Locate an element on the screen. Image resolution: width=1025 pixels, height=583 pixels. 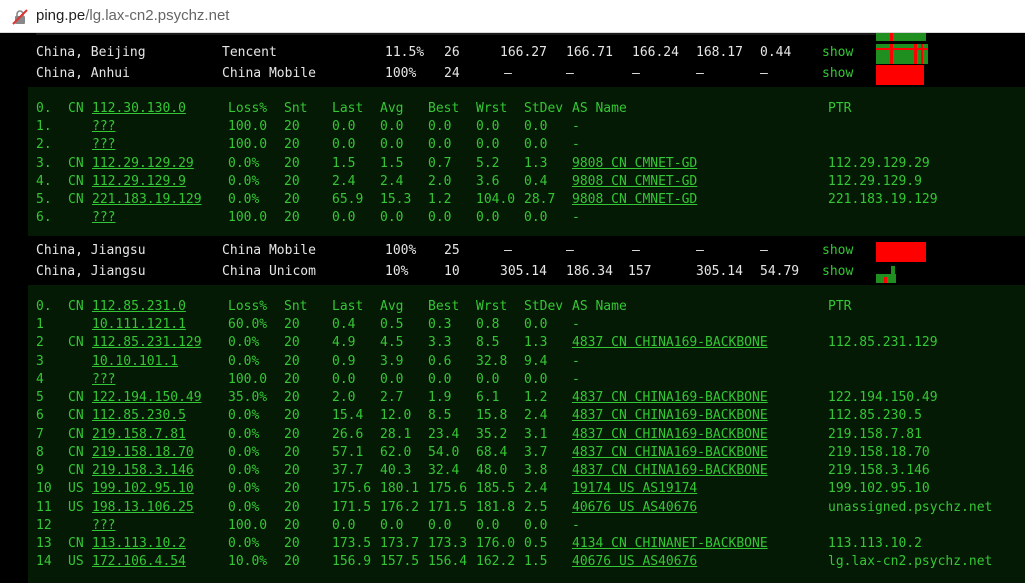
url-text: ping.pe/lg.lax-cn2.psychz.net is located at coordinates (132, 15).